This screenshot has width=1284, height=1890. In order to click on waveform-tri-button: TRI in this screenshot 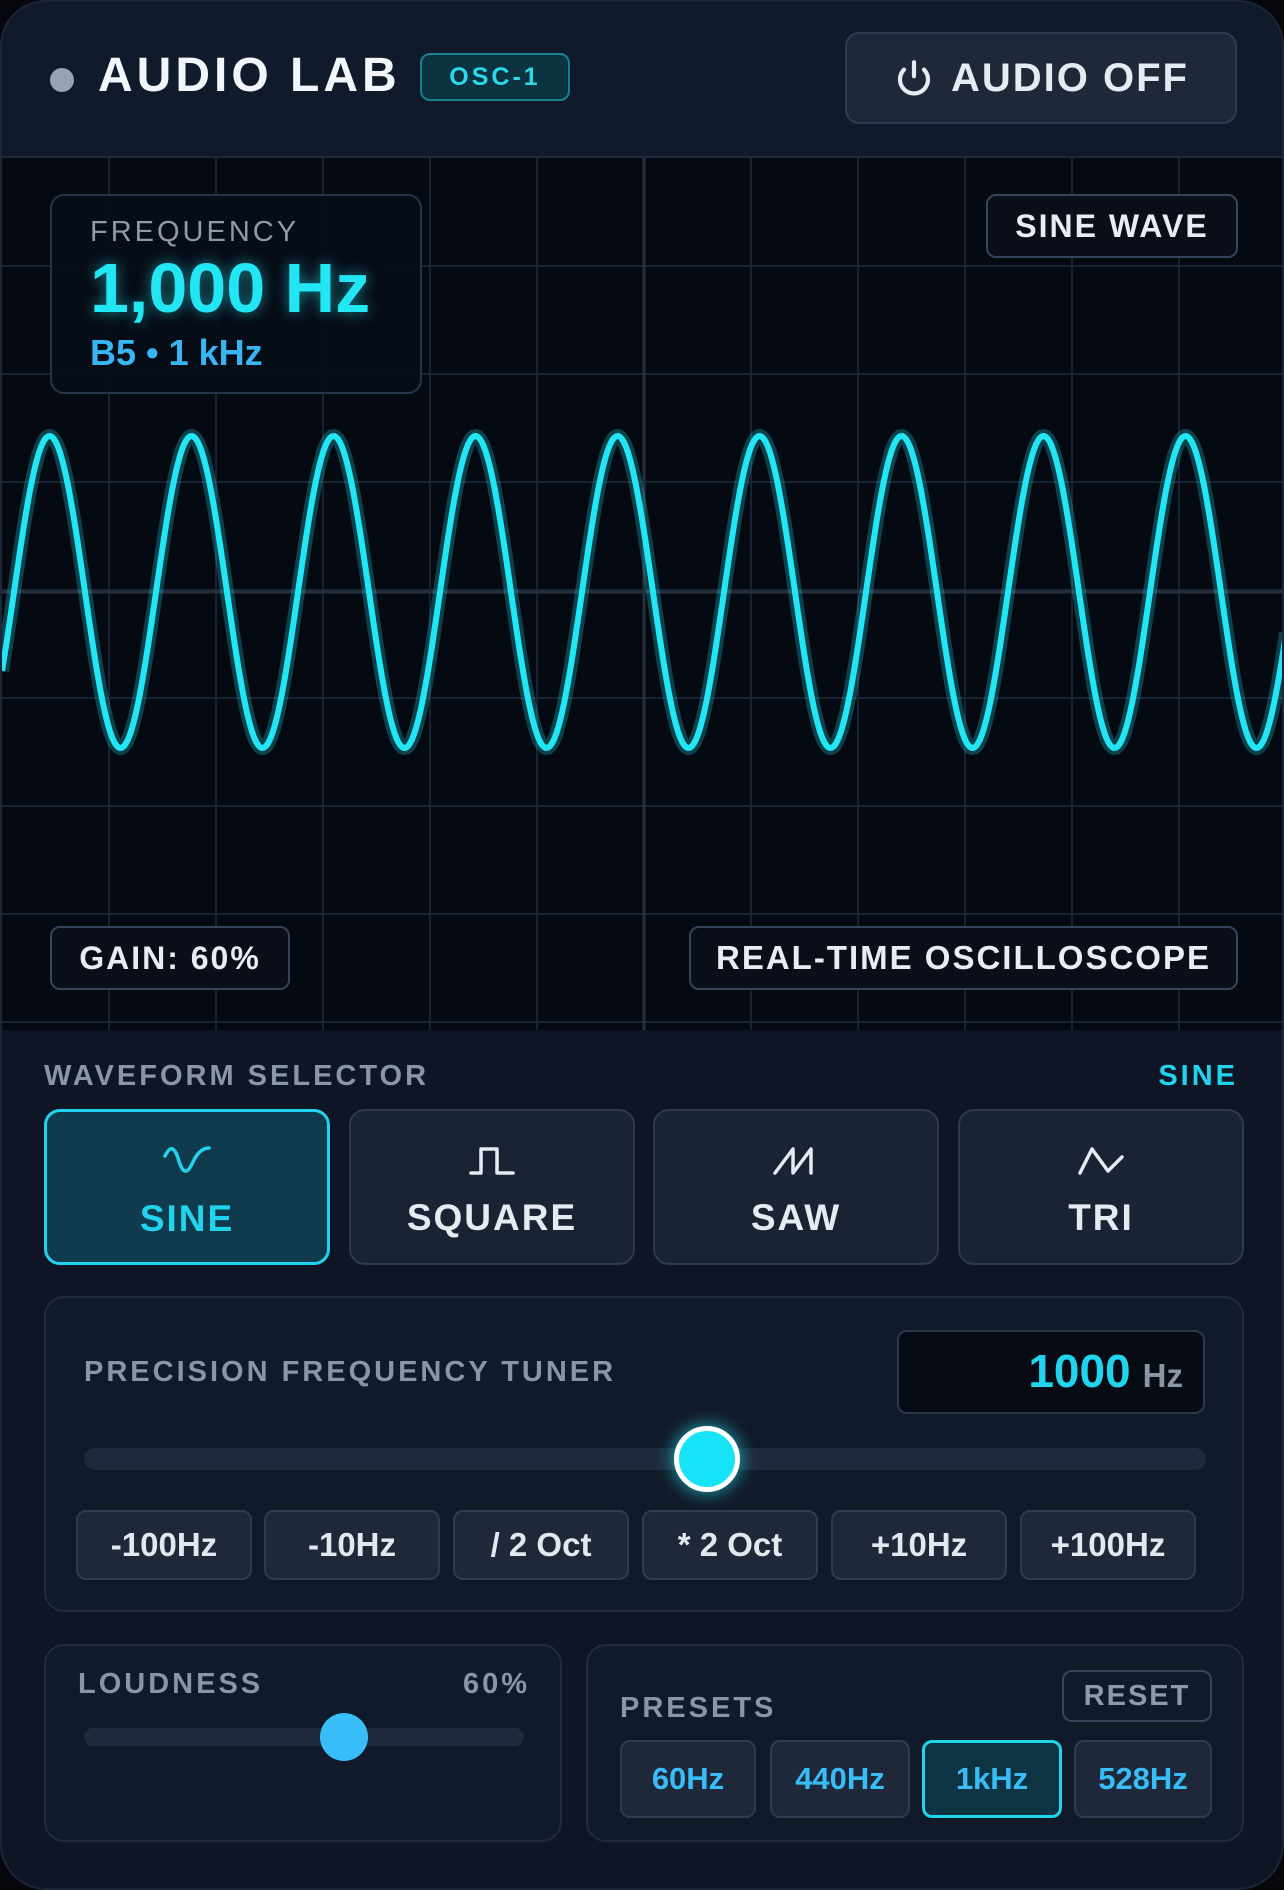, I will do `click(1101, 1187)`.